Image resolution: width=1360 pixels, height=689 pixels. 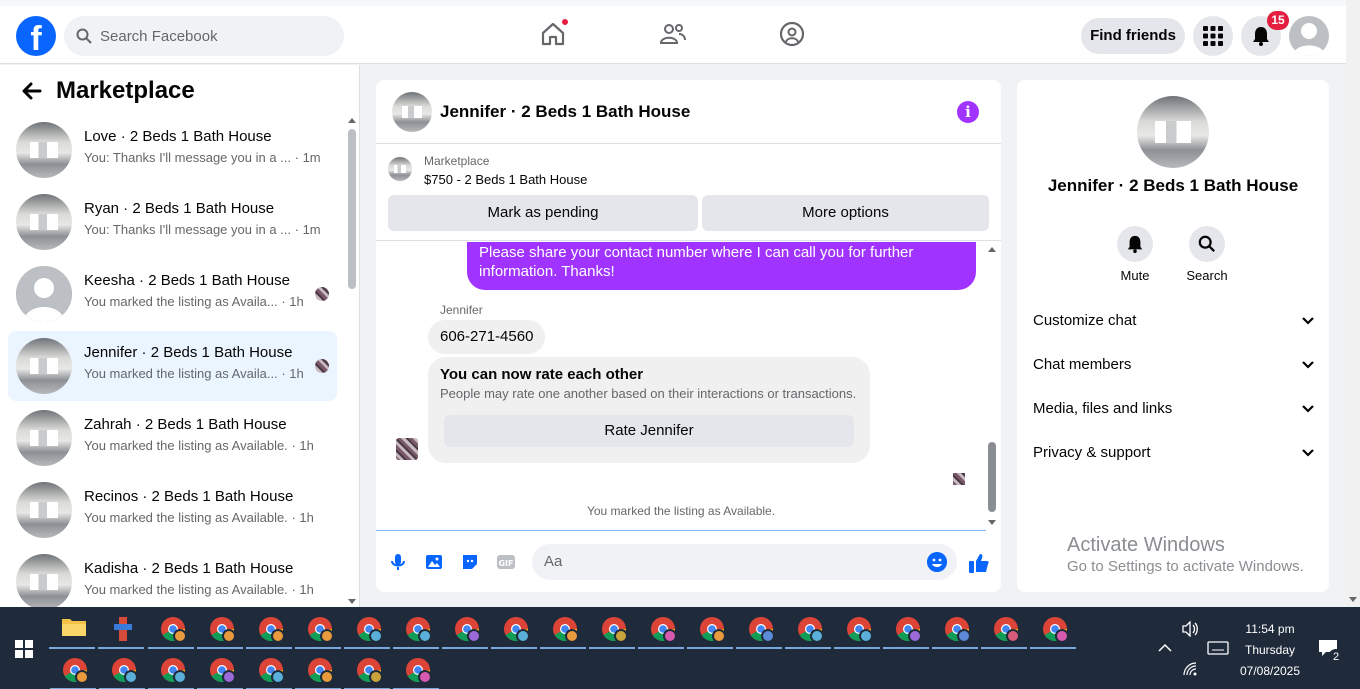 I want to click on search-box: Search Facebook, so click(x=204, y=36).